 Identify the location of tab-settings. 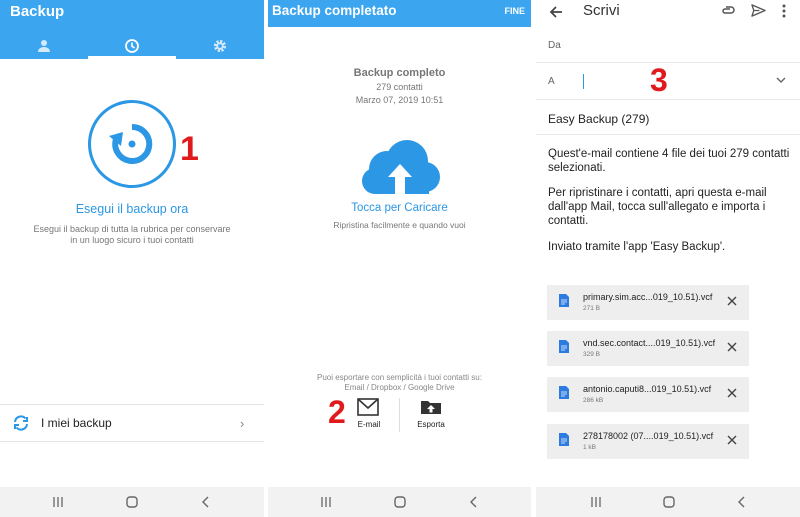
(220, 45).